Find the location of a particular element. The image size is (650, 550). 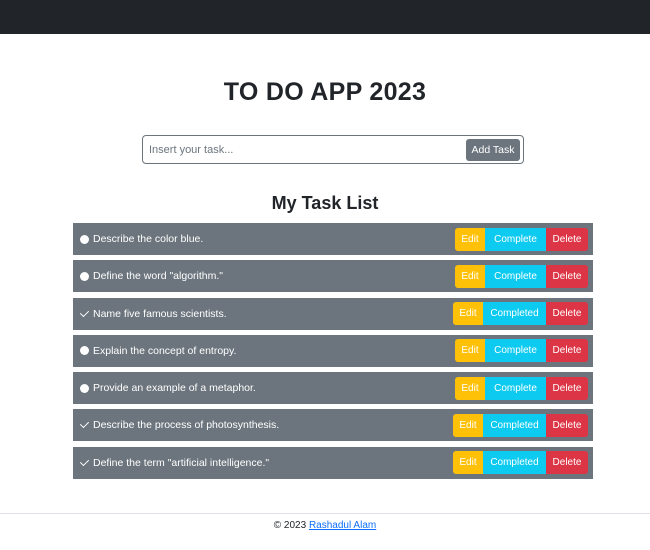

task-text: Provide an example of a metaphor. is located at coordinates (174, 388).